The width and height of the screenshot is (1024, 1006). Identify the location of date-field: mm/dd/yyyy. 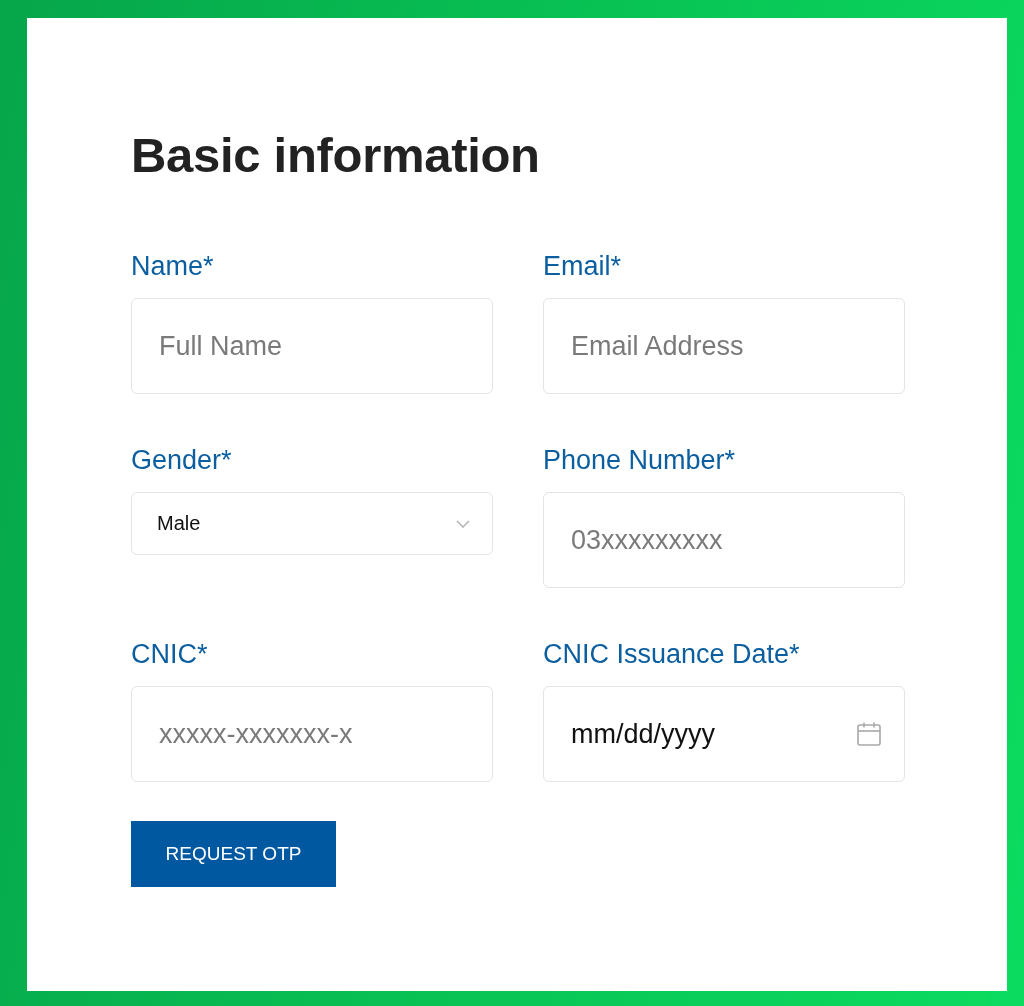
(724, 734).